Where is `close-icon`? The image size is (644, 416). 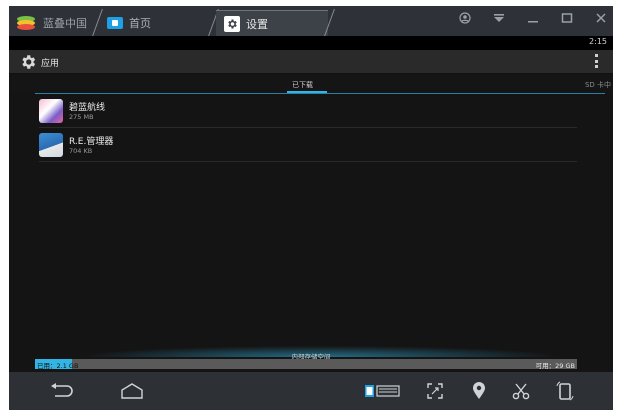 close-icon is located at coordinates (601, 20).